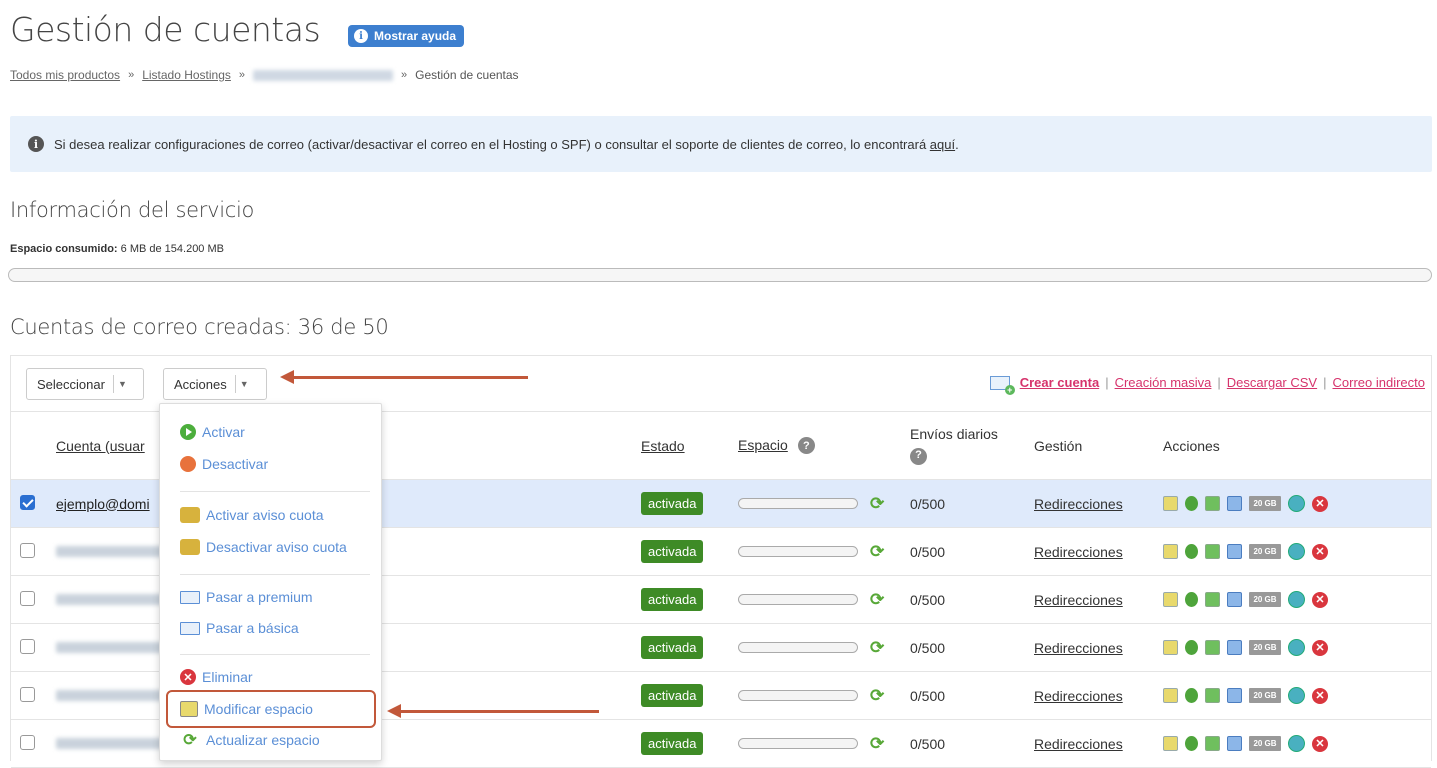 The height and width of the screenshot is (768, 1437). Describe the element at coordinates (1097, 446) in the screenshot. I see `header-management: Gestión` at that location.